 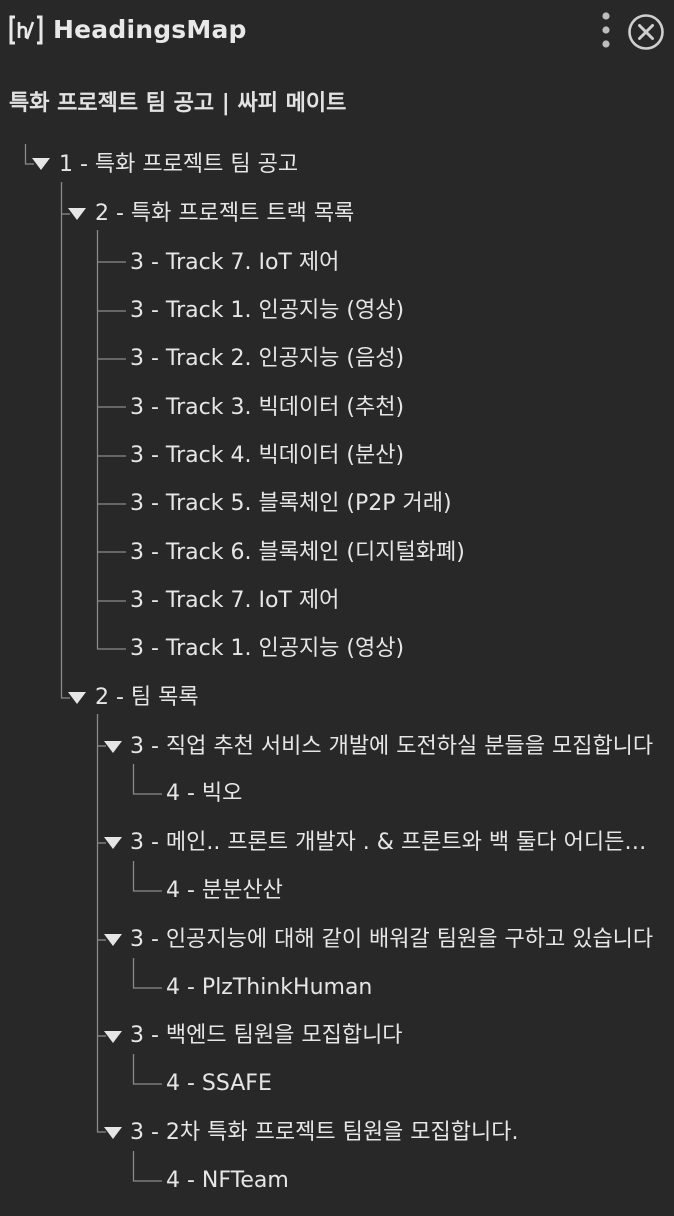 What do you see at coordinates (416, 794) in the screenshot?
I see `heading-h4-team-name: 4 - 빅오` at bounding box center [416, 794].